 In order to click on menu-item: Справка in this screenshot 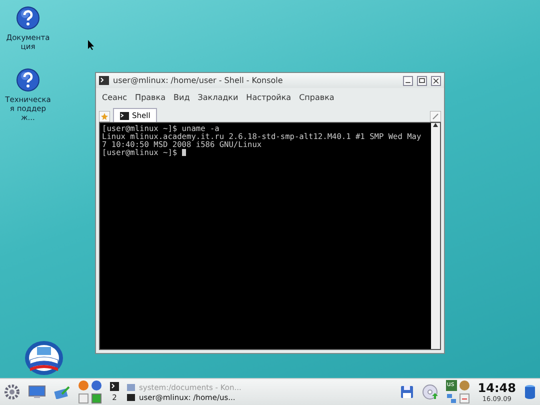, I will do `click(316, 97)`.